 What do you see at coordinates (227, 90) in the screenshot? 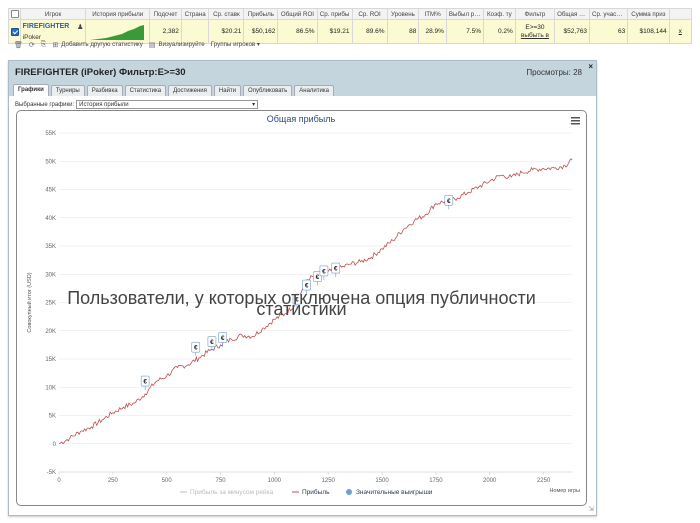
I see `tab-find: Найти` at bounding box center [227, 90].